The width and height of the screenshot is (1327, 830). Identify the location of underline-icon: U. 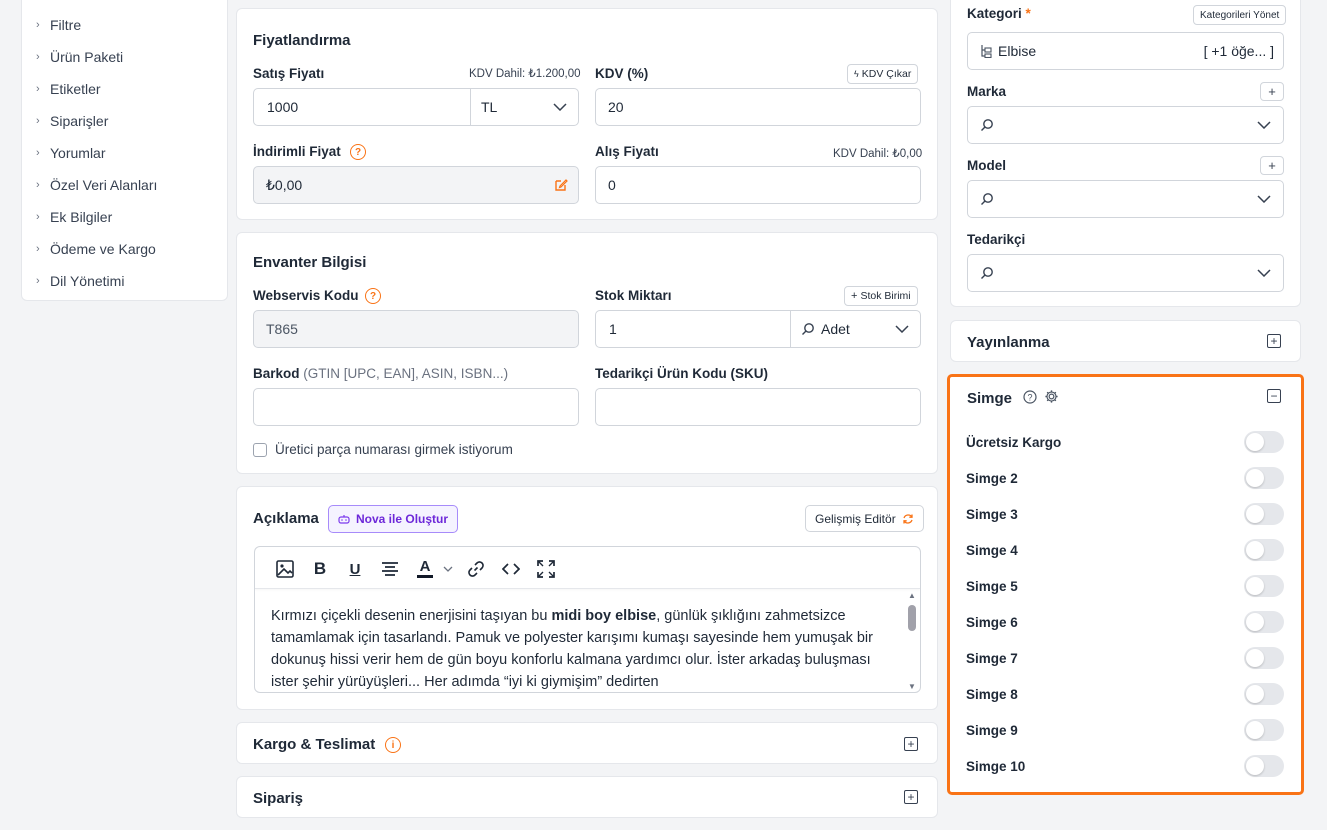
(355, 569).